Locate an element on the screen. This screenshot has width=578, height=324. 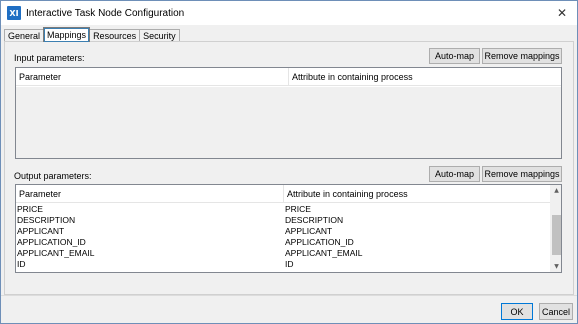
close-icon: ✕ is located at coordinates (562, 13).